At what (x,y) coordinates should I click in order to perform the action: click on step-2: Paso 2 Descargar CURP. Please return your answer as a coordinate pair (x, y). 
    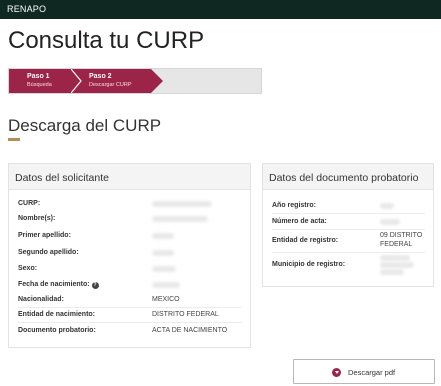
    Looking at the image, I should click on (117, 81).